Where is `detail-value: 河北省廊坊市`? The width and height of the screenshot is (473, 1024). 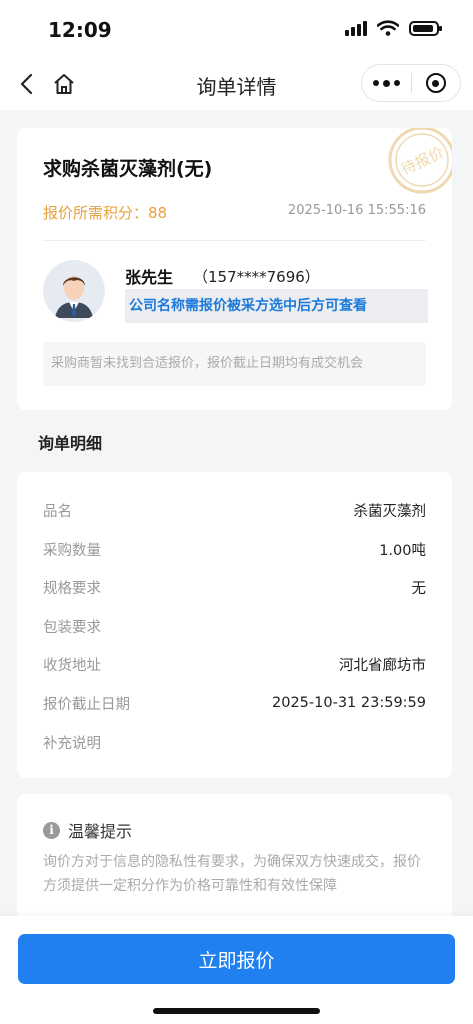
detail-value: 河北省廊坊市 is located at coordinates (382, 665).